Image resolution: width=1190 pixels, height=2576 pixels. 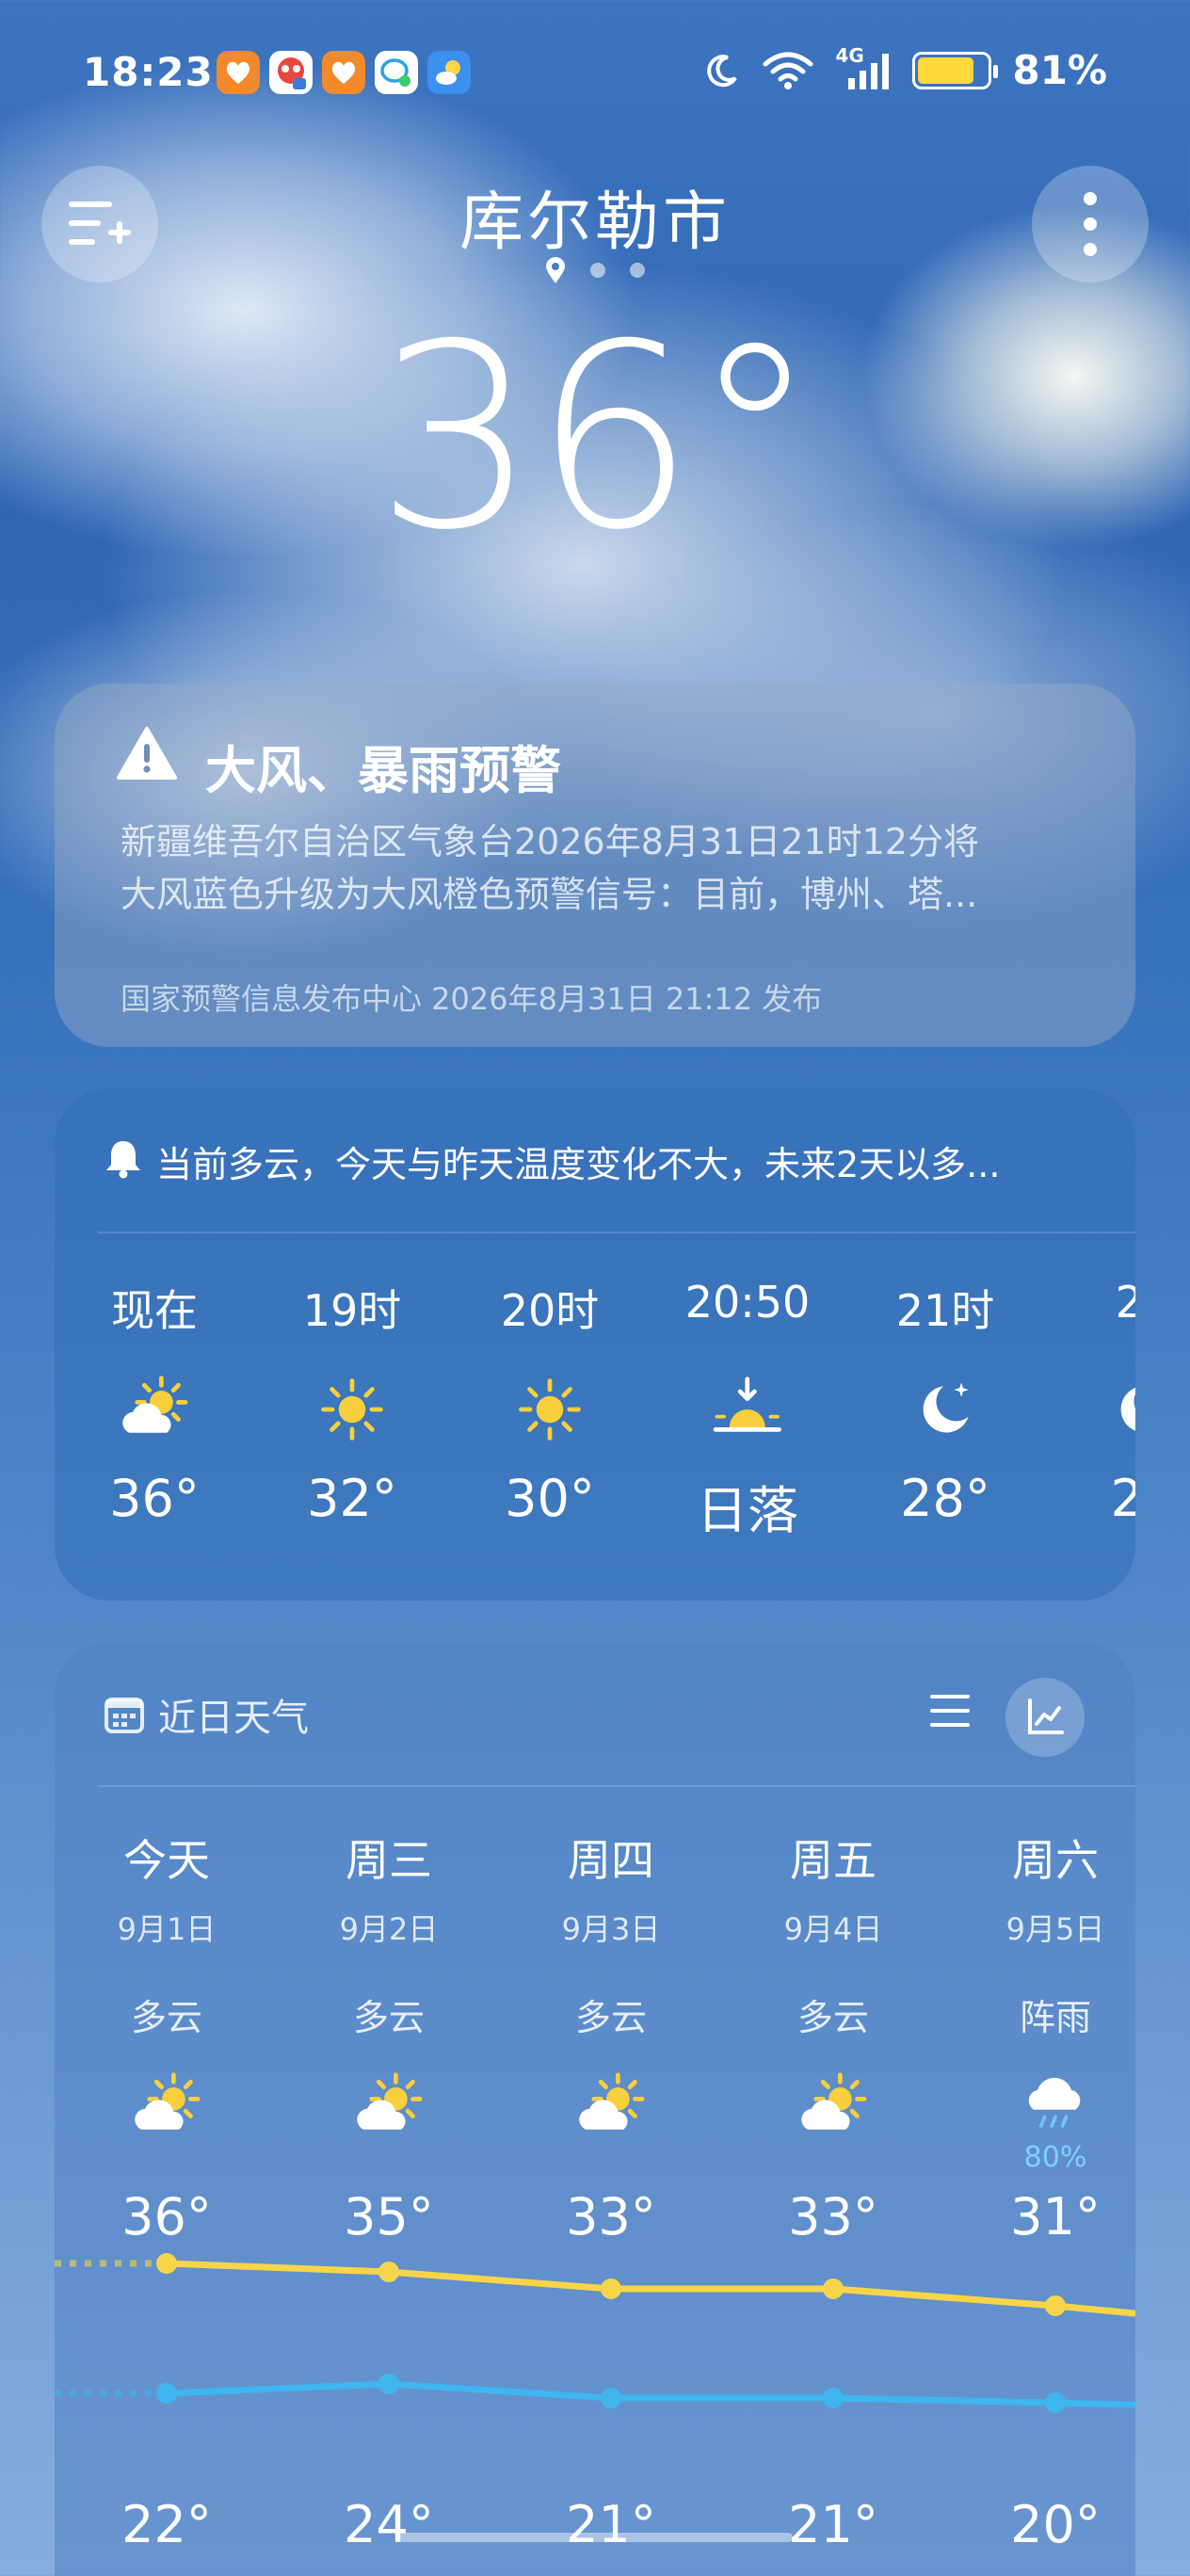 I want to click on daily-item: 今天 9月1日 多云 36°, so click(x=167, y=2036).